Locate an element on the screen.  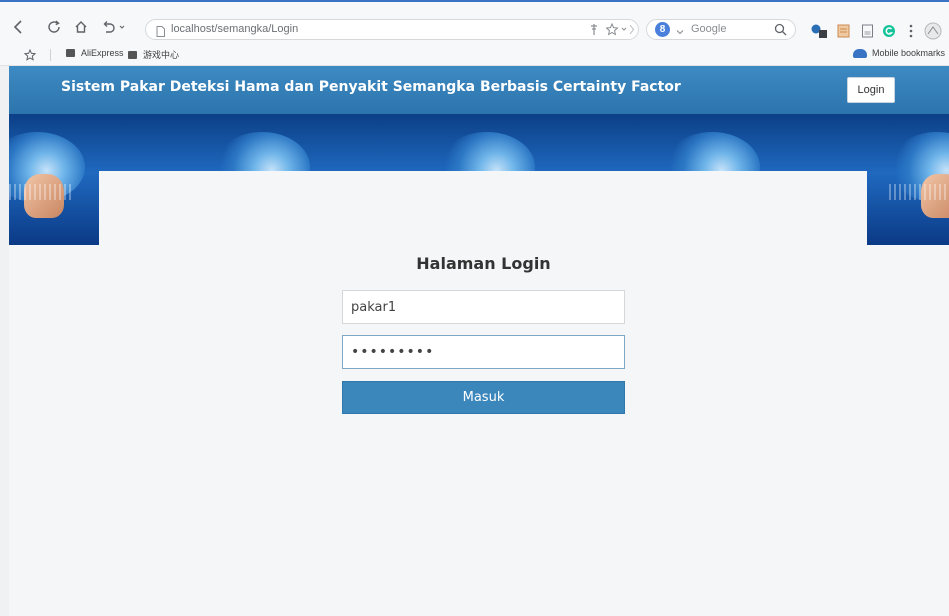
home-icon is located at coordinates (81, 27).